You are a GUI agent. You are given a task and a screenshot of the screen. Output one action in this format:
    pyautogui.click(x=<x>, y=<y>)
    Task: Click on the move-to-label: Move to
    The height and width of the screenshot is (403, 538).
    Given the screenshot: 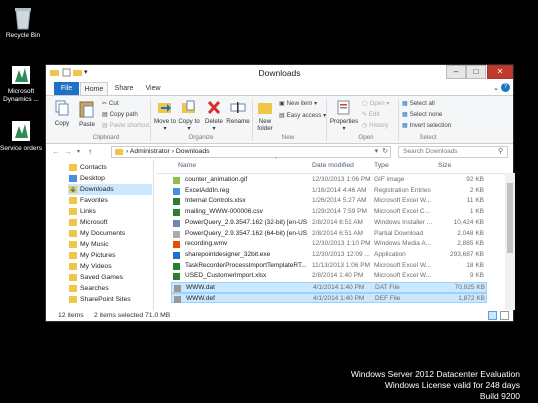 What is the action you would take?
    pyautogui.click(x=165, y=121)
    